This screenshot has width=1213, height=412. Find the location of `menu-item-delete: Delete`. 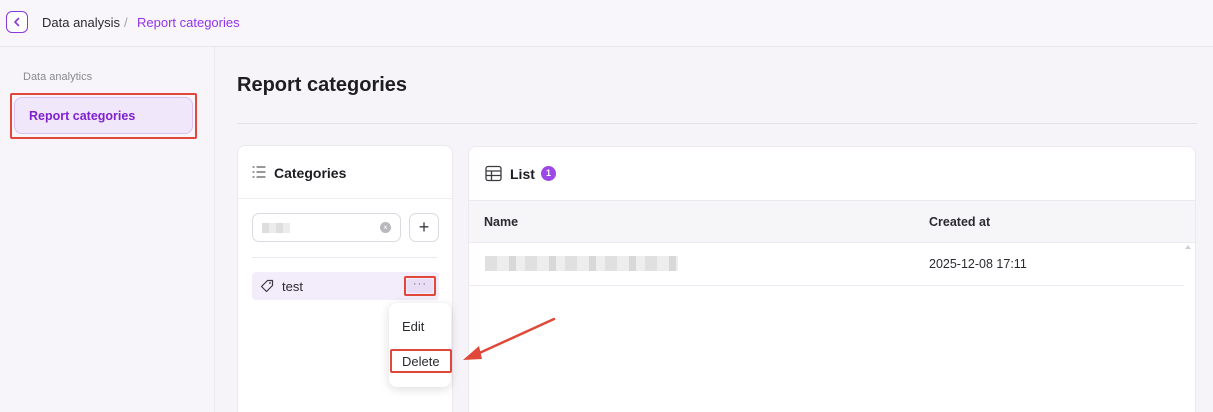

menu-item-delete: Delete is located at coordinates (421, 361).